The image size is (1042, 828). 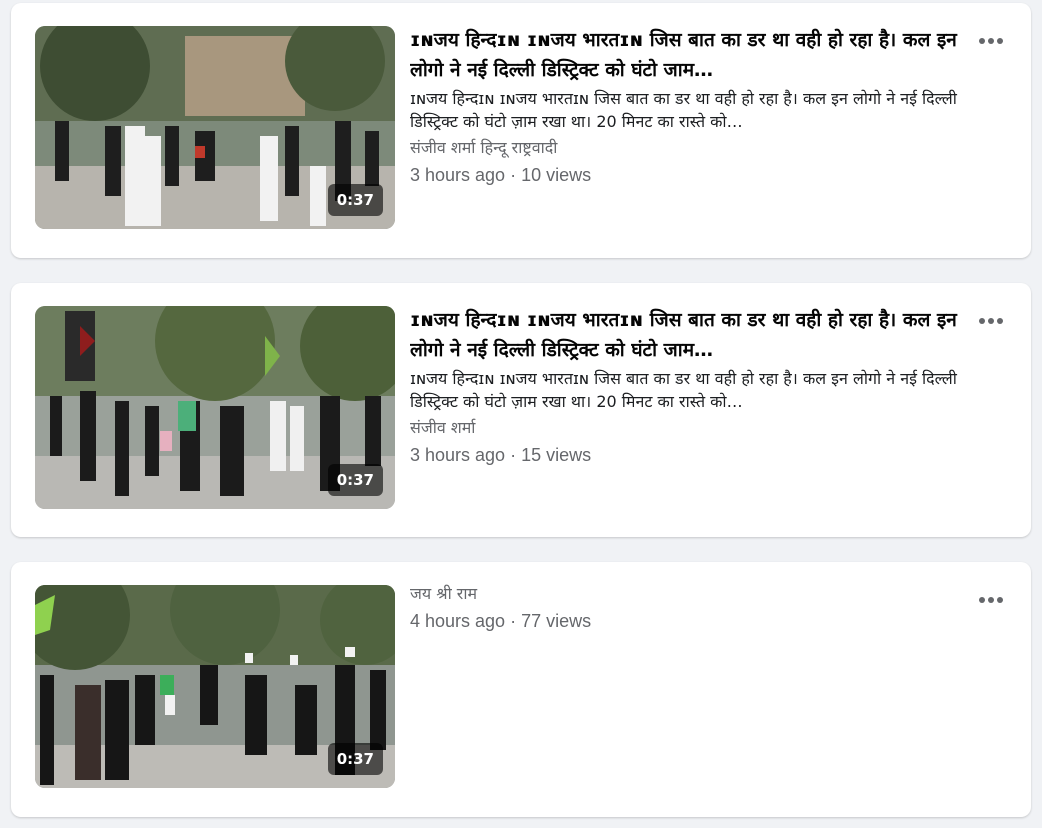 I want to click on video-info: जय श्री राम 4 hours ago · 77 views, so click(x=687, y=607).